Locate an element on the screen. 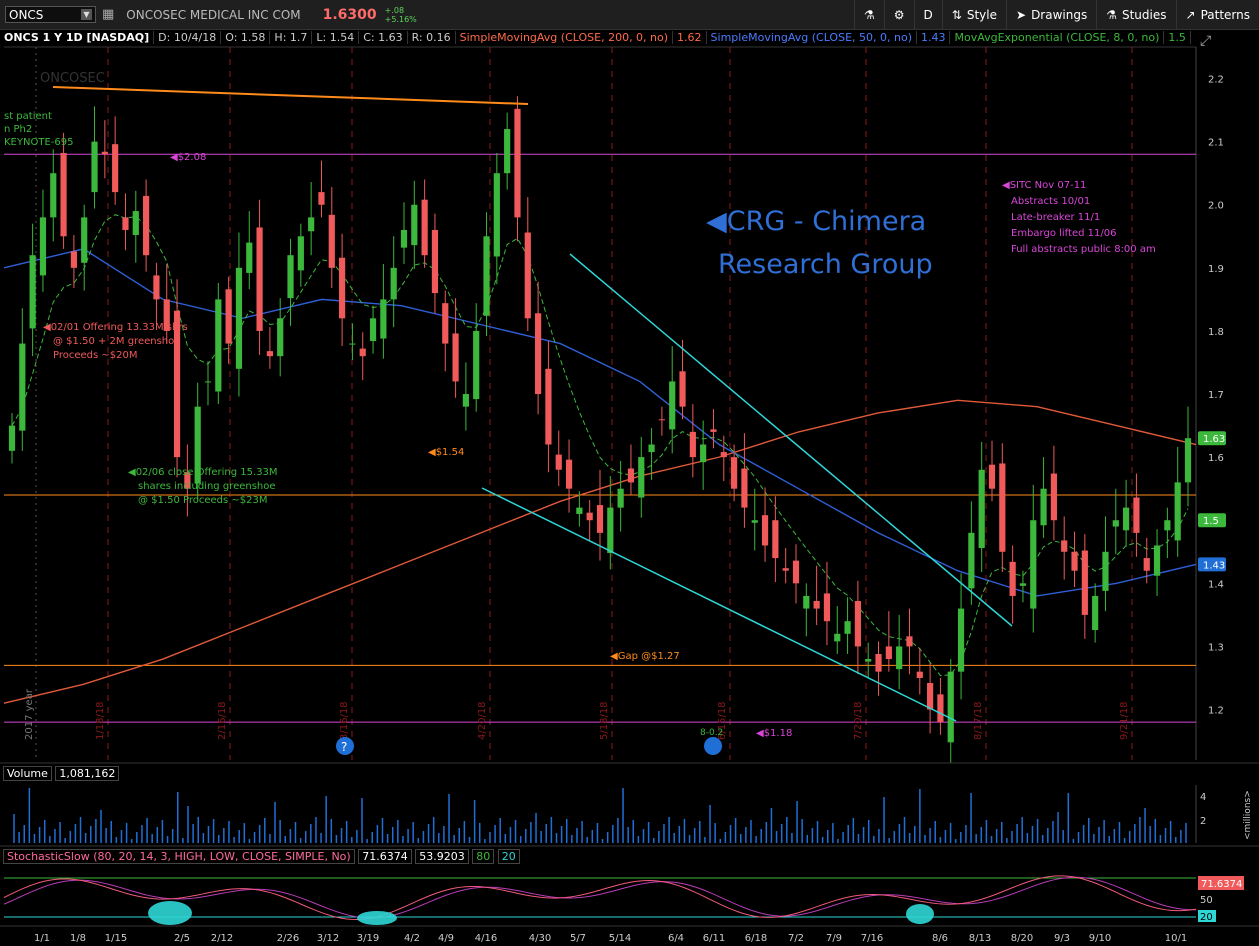  time-tick: 2/12 is located at coordinates (222, 938).